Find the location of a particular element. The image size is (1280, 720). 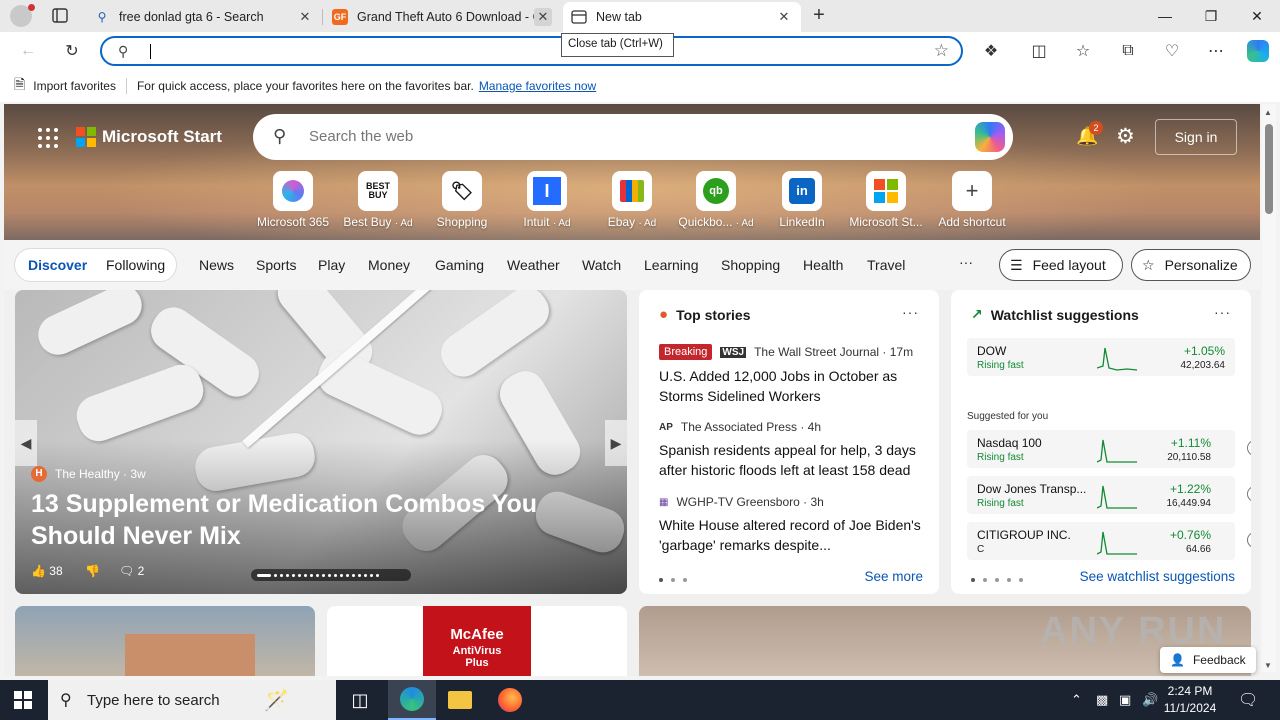

windows-start-icon is located at coordinates (23, 700).